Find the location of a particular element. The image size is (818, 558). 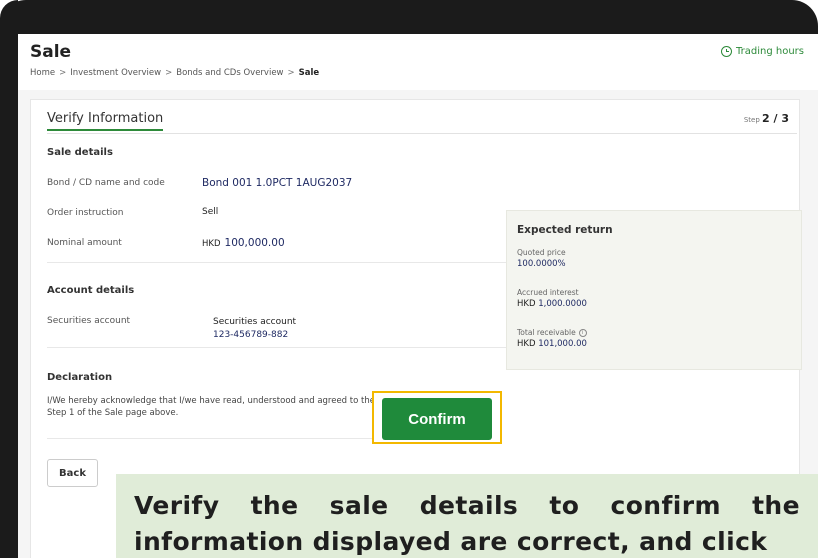

device-bezel-top is located at coordinates (409, 17).